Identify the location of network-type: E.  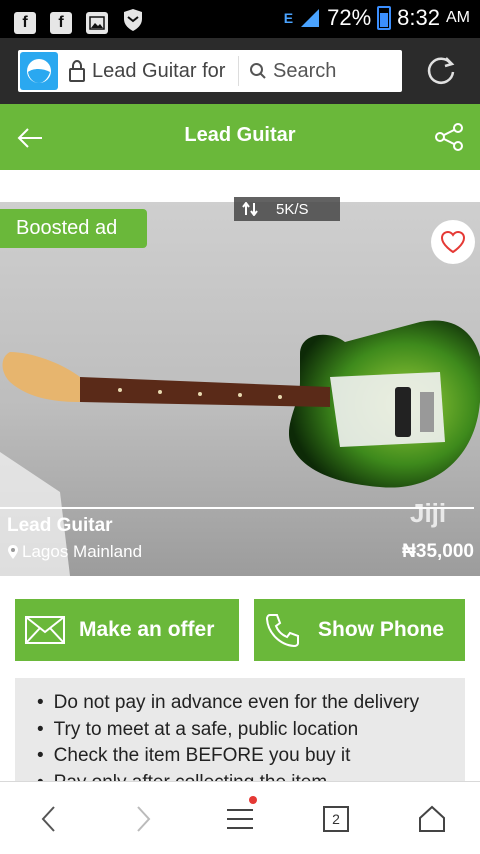
(288, 18).